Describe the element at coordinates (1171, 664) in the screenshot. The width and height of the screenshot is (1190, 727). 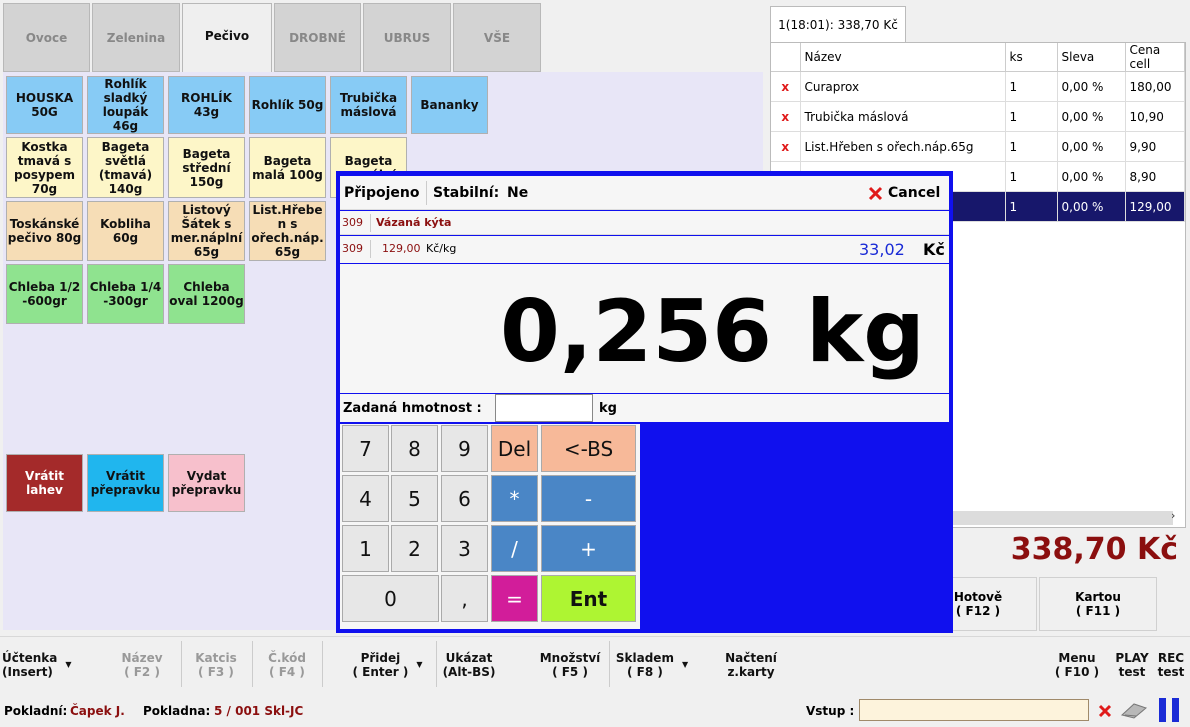
I see `rec-test-button: REC test` at that location.